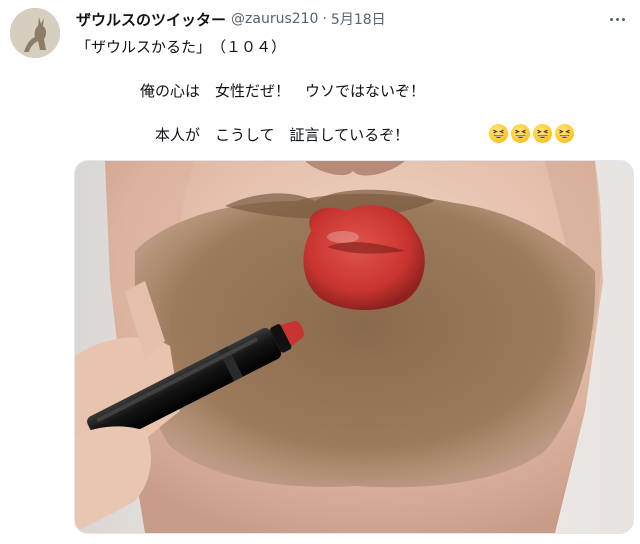 The height and width of the screenshot is (544, 640). I want to click on more-horizontal-icon, so click(611, 19).